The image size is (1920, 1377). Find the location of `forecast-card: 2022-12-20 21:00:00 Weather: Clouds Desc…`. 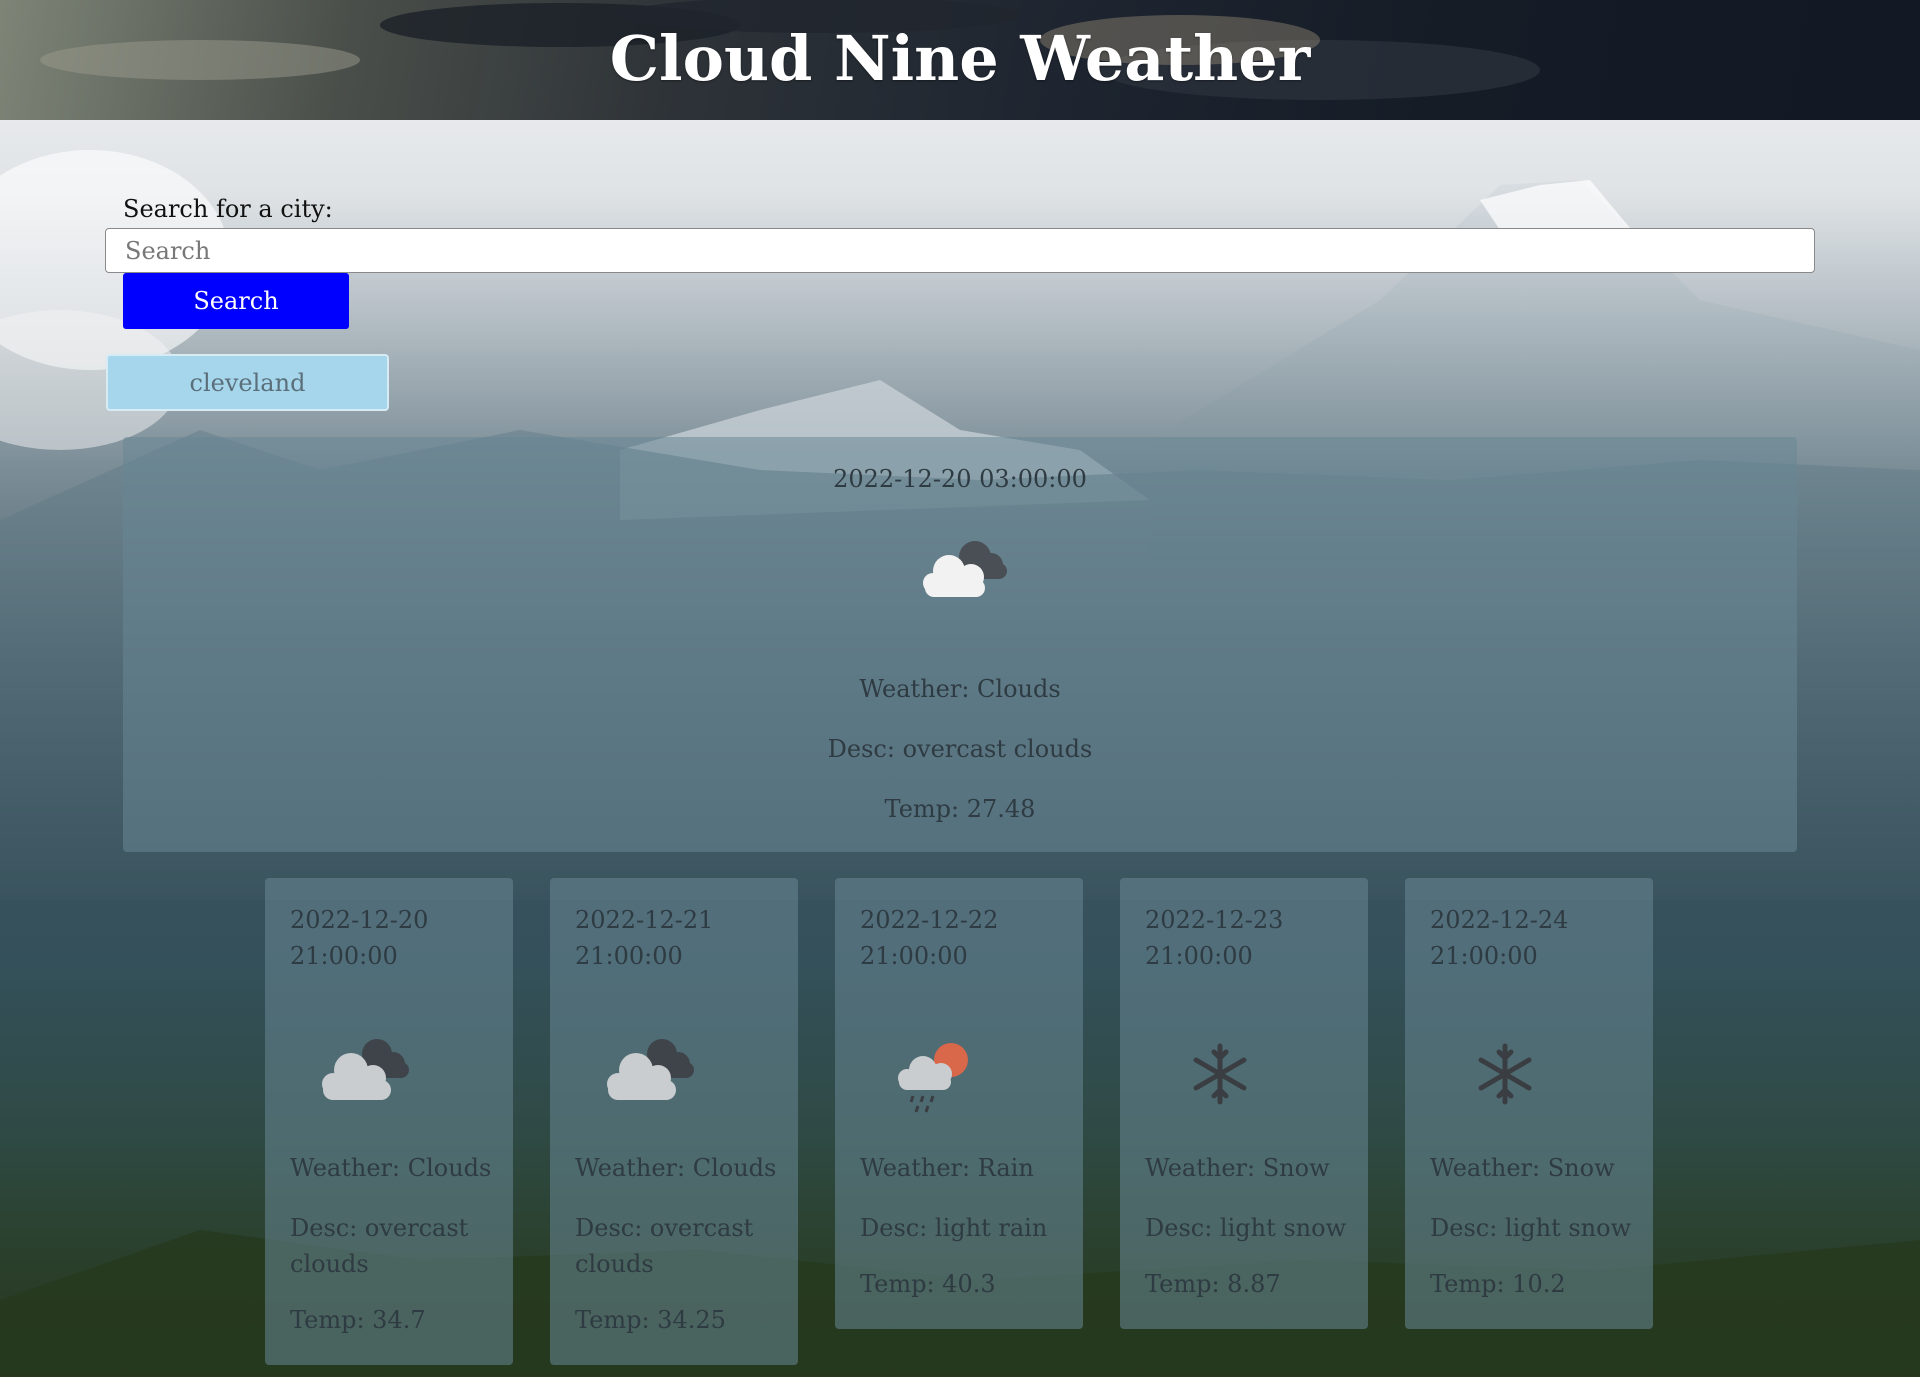

forecast-card: 2022-12-20 21:00:00 Weather: Clouds Desc… is located at coordinates (389, 1121).